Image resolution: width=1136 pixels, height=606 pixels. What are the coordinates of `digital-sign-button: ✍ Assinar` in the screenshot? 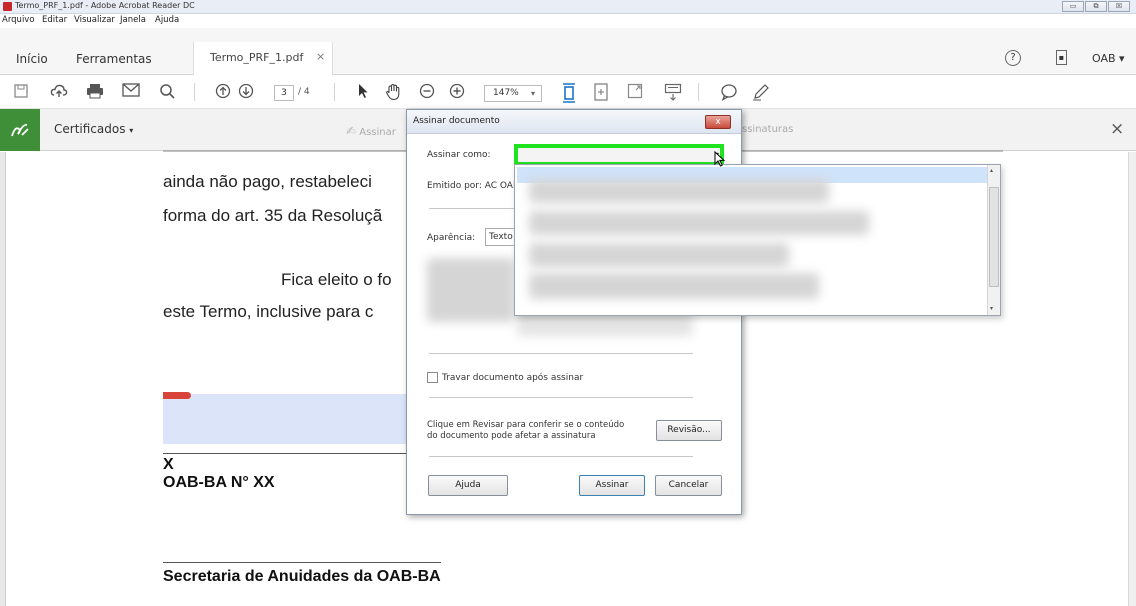 It's located at (371, 131).